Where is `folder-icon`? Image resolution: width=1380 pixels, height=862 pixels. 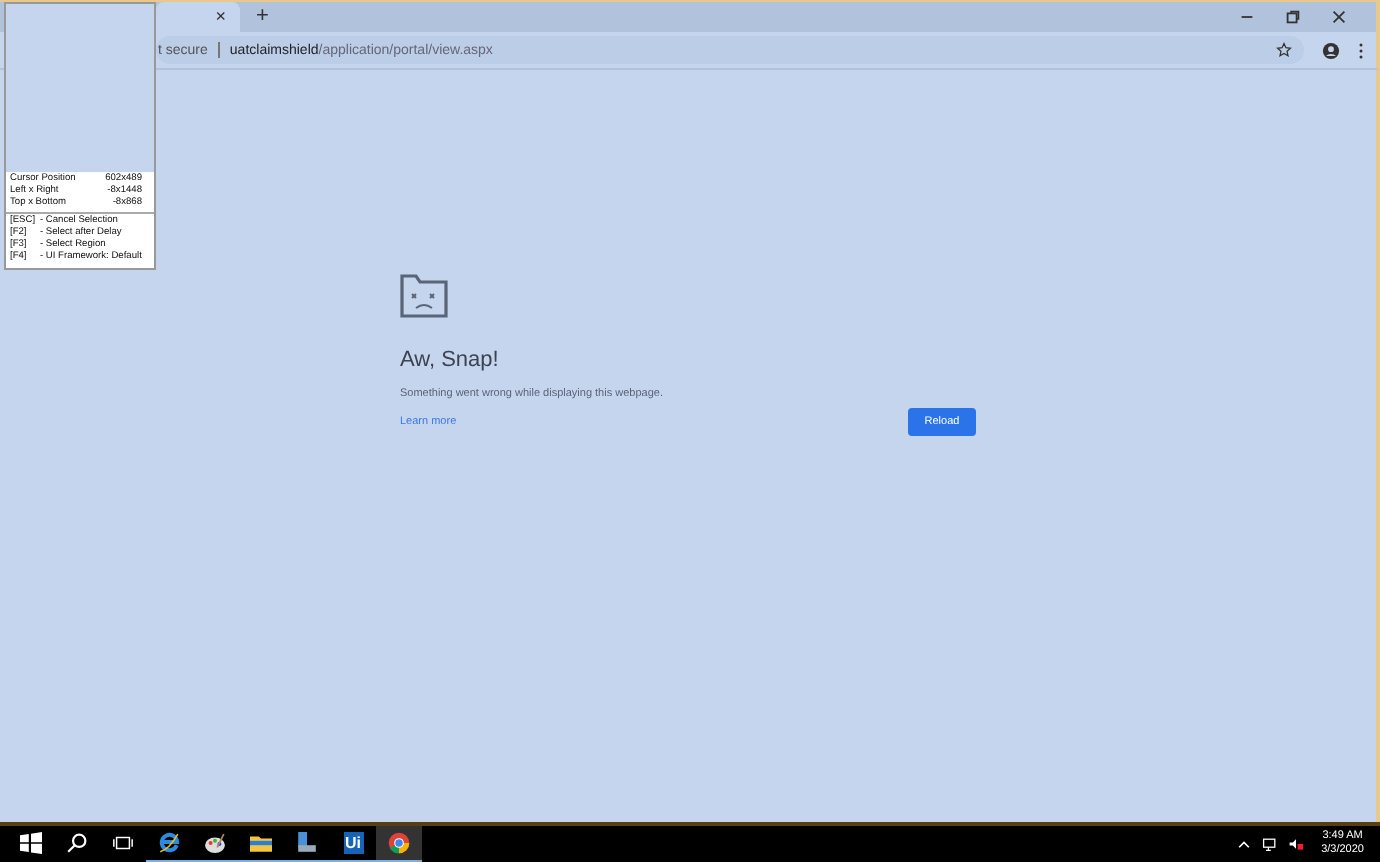 folder-icon is located at coordinates (261, 843).